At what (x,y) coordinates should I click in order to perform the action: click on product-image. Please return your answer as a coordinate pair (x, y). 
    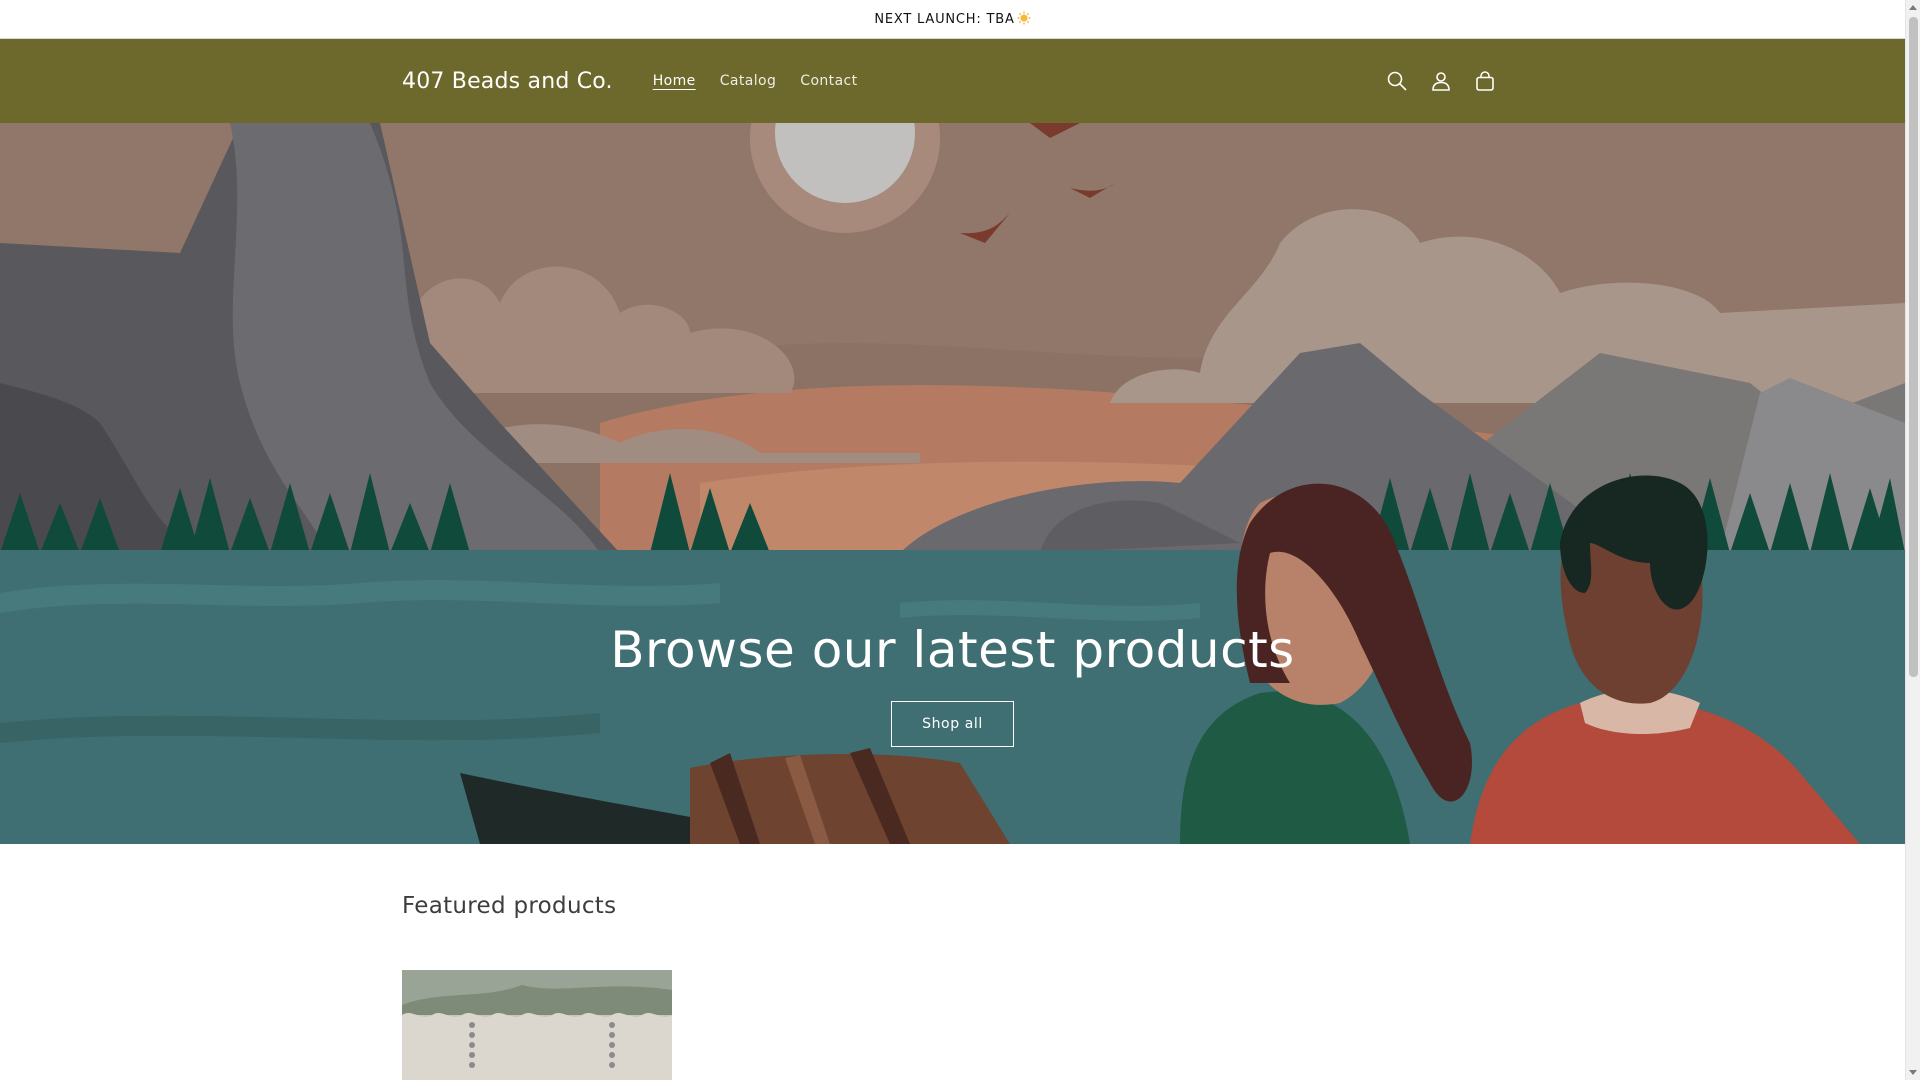
    Looking at the image, I should click on (537, 1025).